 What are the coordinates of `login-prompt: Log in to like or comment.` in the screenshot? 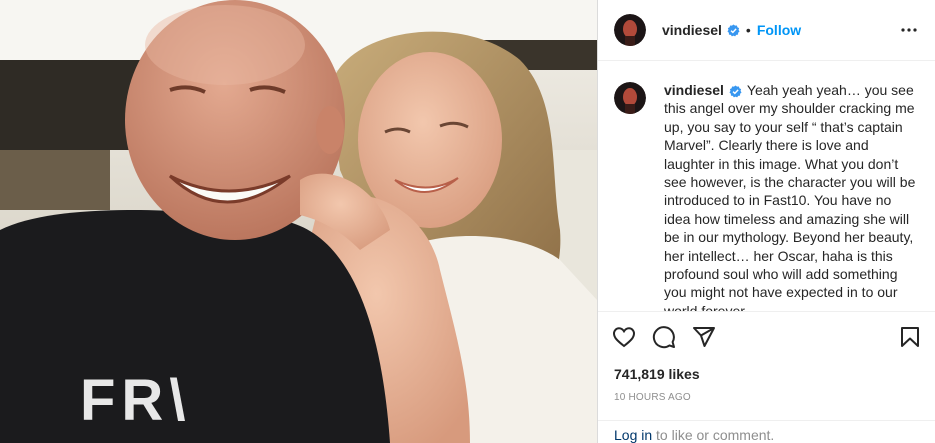 It's located at (766, 431).